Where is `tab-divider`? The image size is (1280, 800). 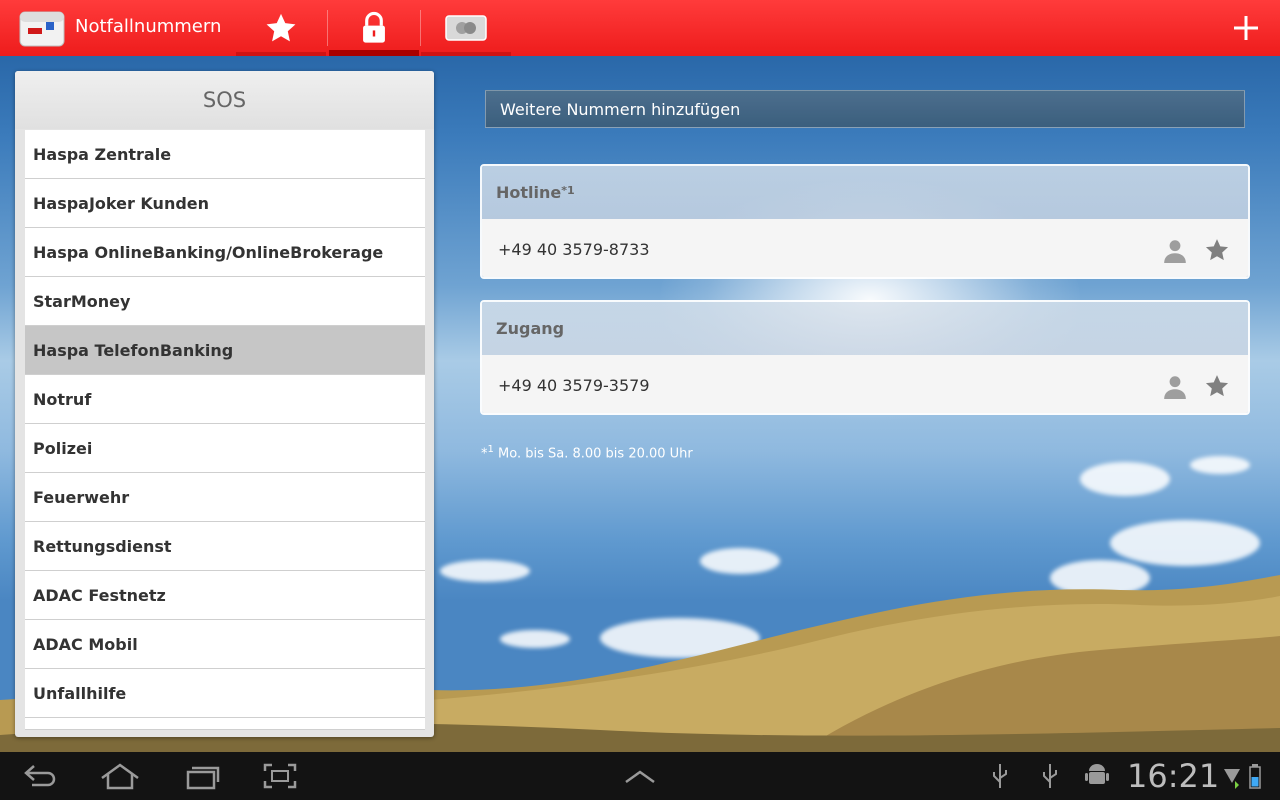
tab-divider is located at coordinates (327, 28).